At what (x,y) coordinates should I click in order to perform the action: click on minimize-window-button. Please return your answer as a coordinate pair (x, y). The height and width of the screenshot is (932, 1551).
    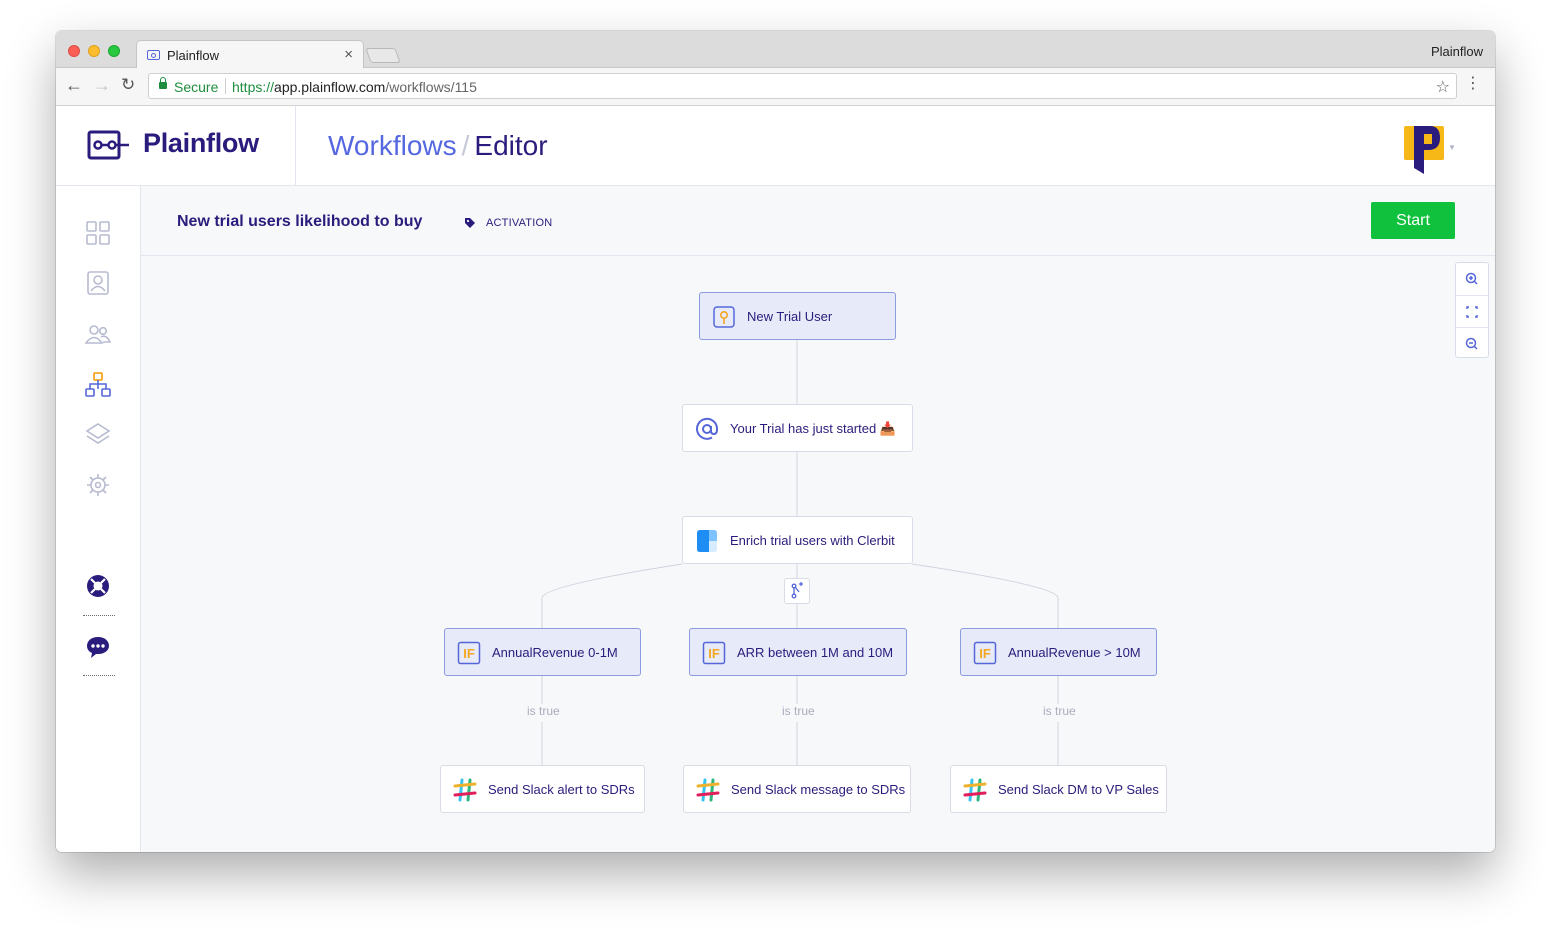
    Looking at the image, I should click on (94, 51).